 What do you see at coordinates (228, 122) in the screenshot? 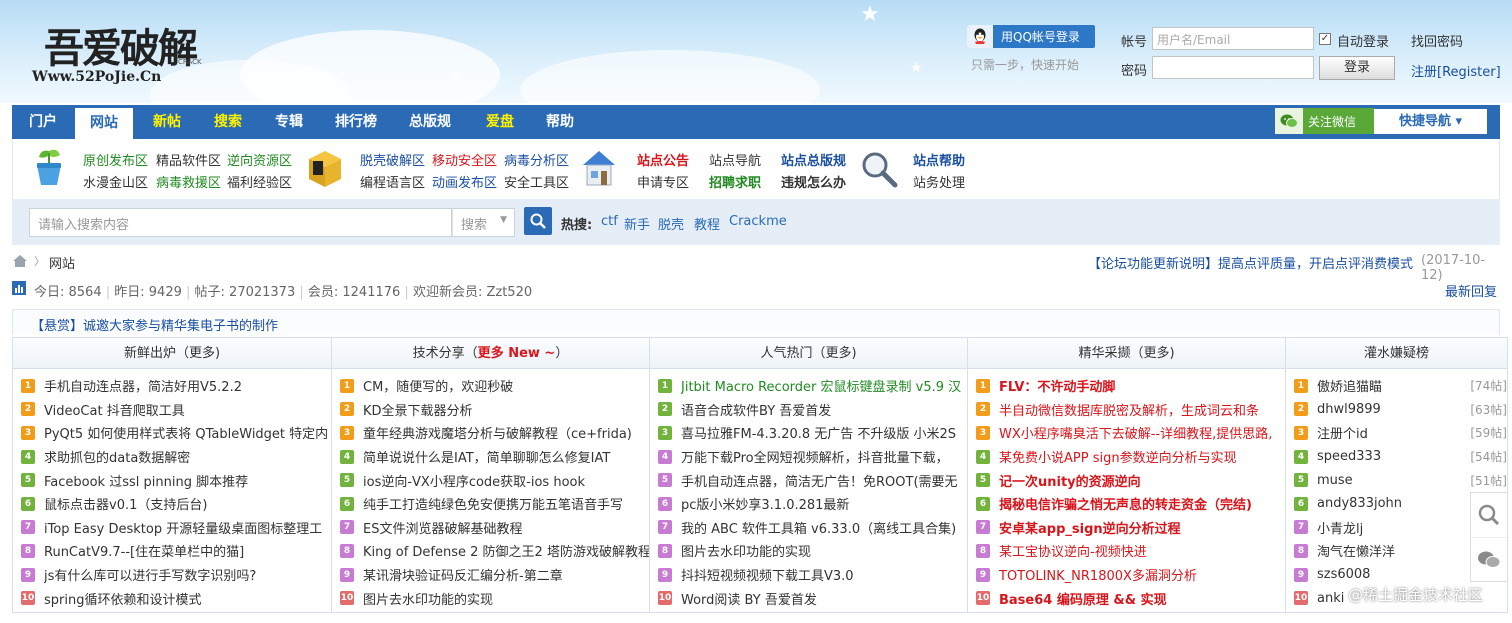
I see `nav-item-search: 搜索` at bounding box center [228, 122].